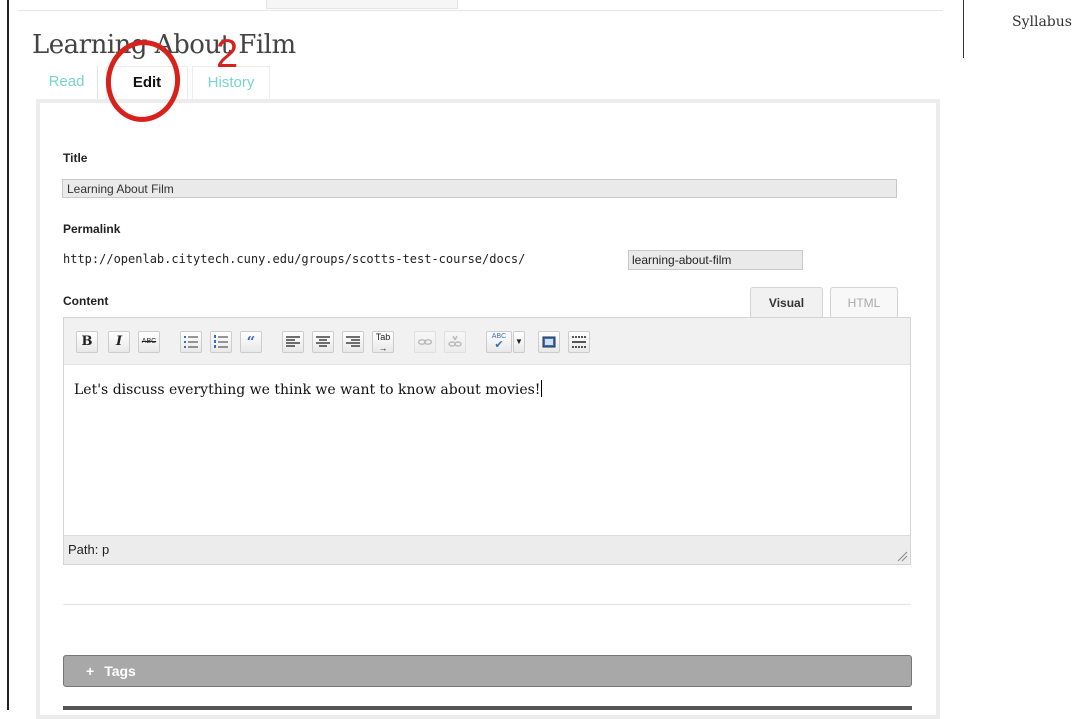 This screenshot has height=719, width=1091. What do you see at coordinates (715, 260) in the screenshot?
I see `permalink-slug-field` at bounding box center [715, 260].